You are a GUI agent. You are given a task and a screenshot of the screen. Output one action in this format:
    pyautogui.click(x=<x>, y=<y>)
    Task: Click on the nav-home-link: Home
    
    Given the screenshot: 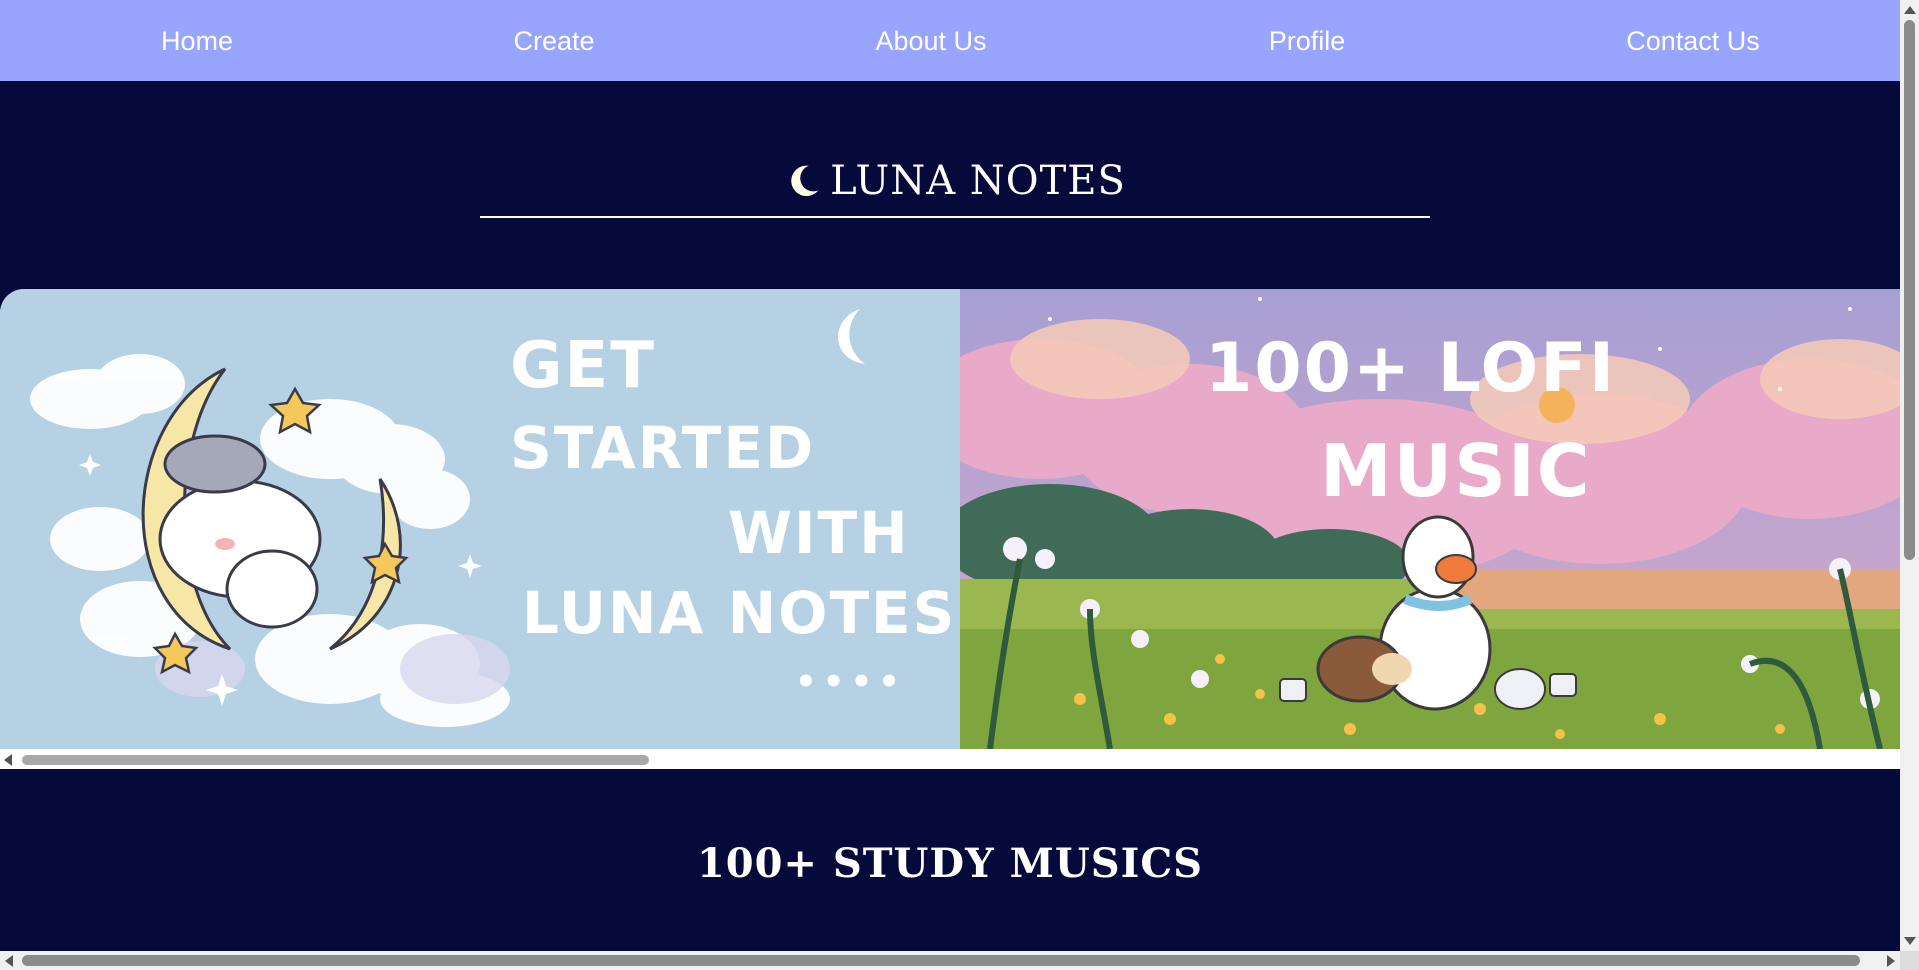 What is the action you would take?
    pyautogui.click(x=197, y=40)
    